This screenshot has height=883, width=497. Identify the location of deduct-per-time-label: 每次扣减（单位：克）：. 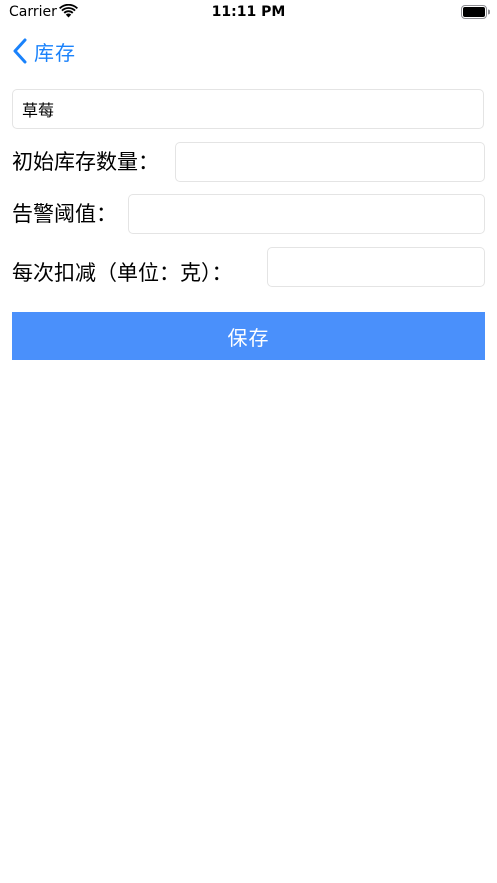
(122, 273).